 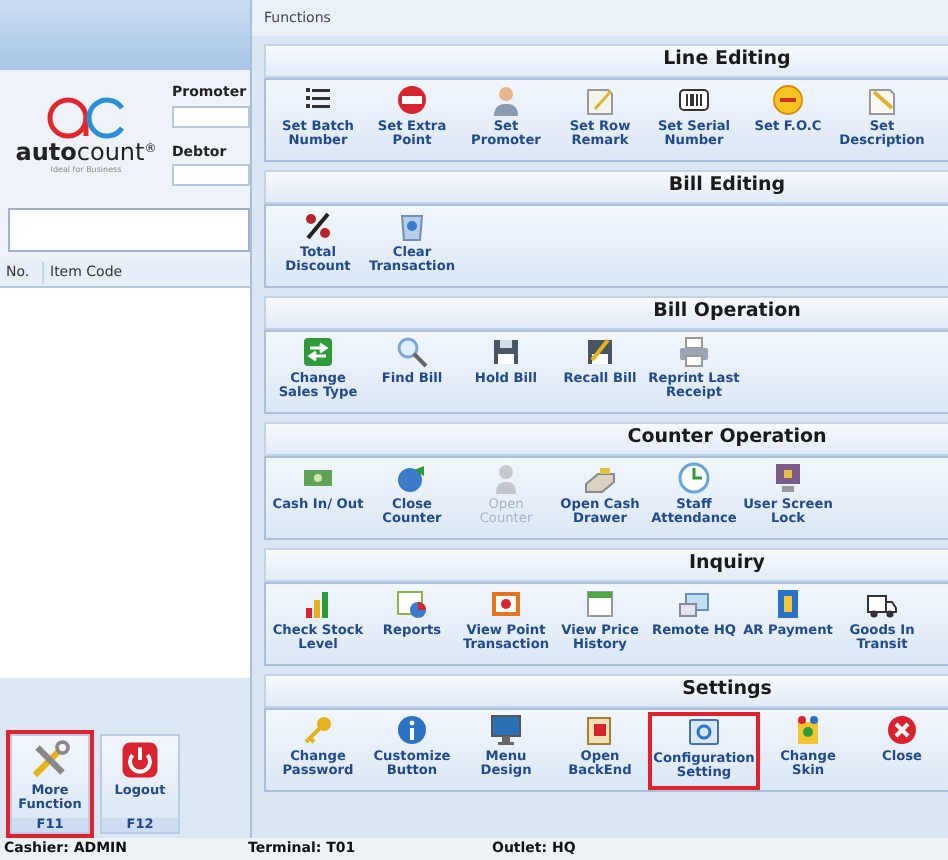 What do you see at coordinates (86, 118) in the screenshot?
I see `logo-icon` at bounding box center [86, 118].